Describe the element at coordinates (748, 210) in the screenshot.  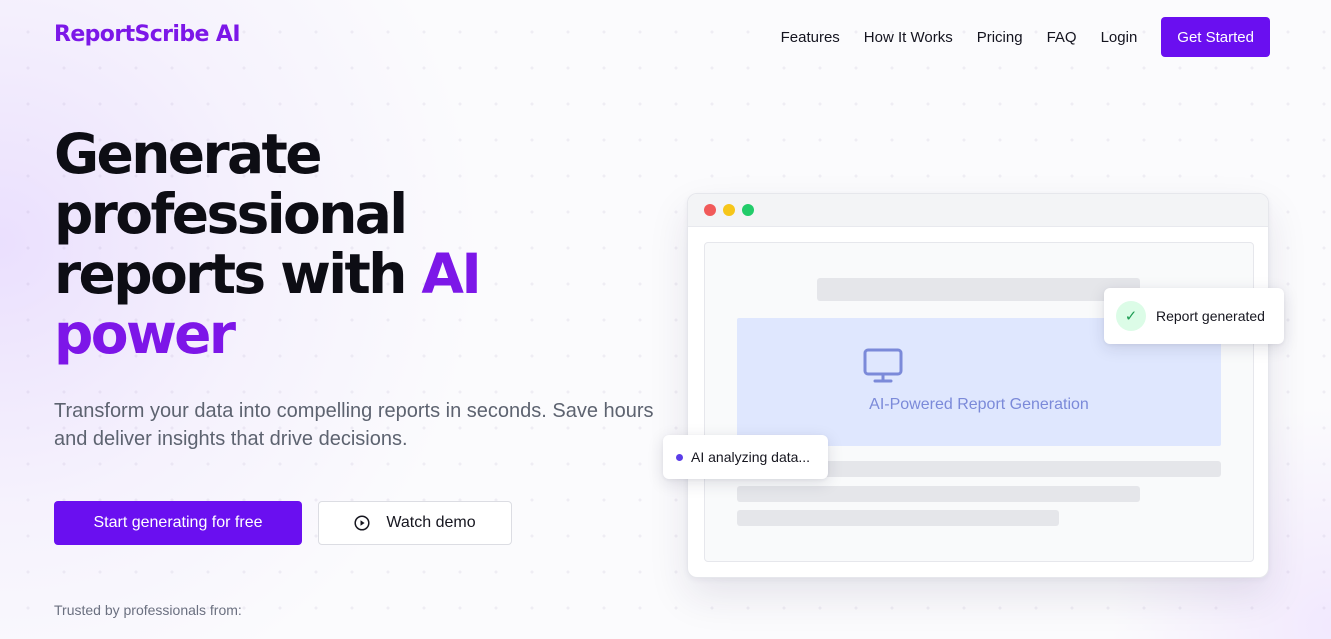
I see `window-maximize-dot` at that location.